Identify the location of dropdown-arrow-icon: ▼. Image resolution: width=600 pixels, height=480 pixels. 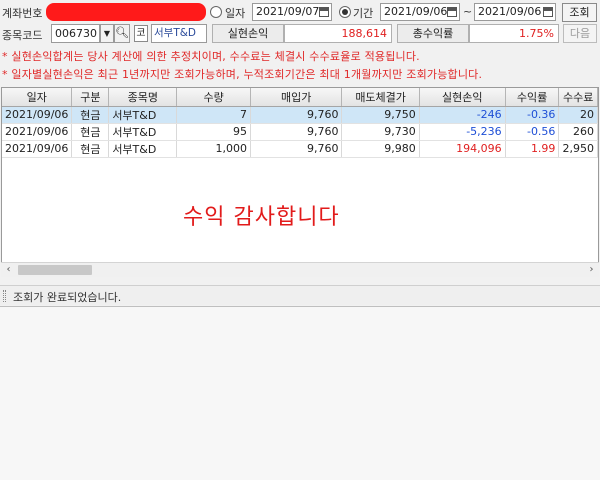
(107, 33).